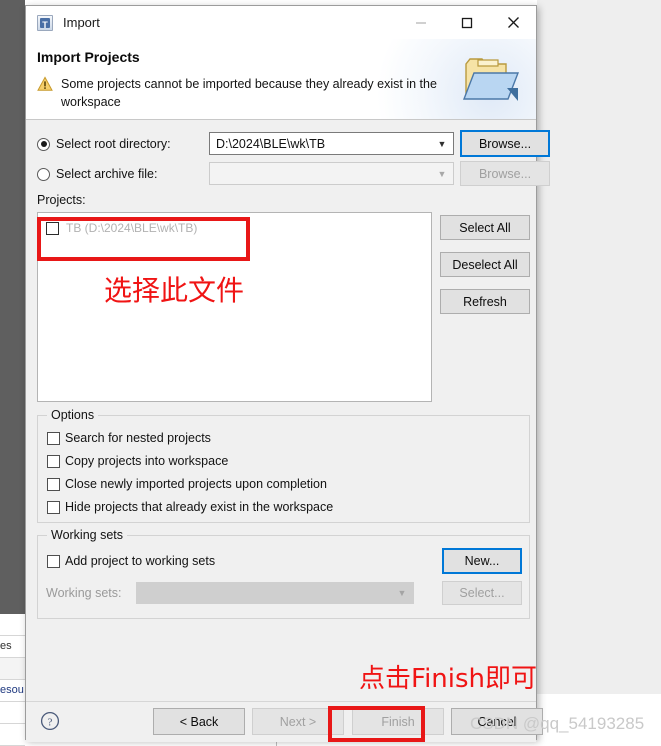  I want to click on add-project-to-working-sets-row: Add project to working sets, so click(131, 561).